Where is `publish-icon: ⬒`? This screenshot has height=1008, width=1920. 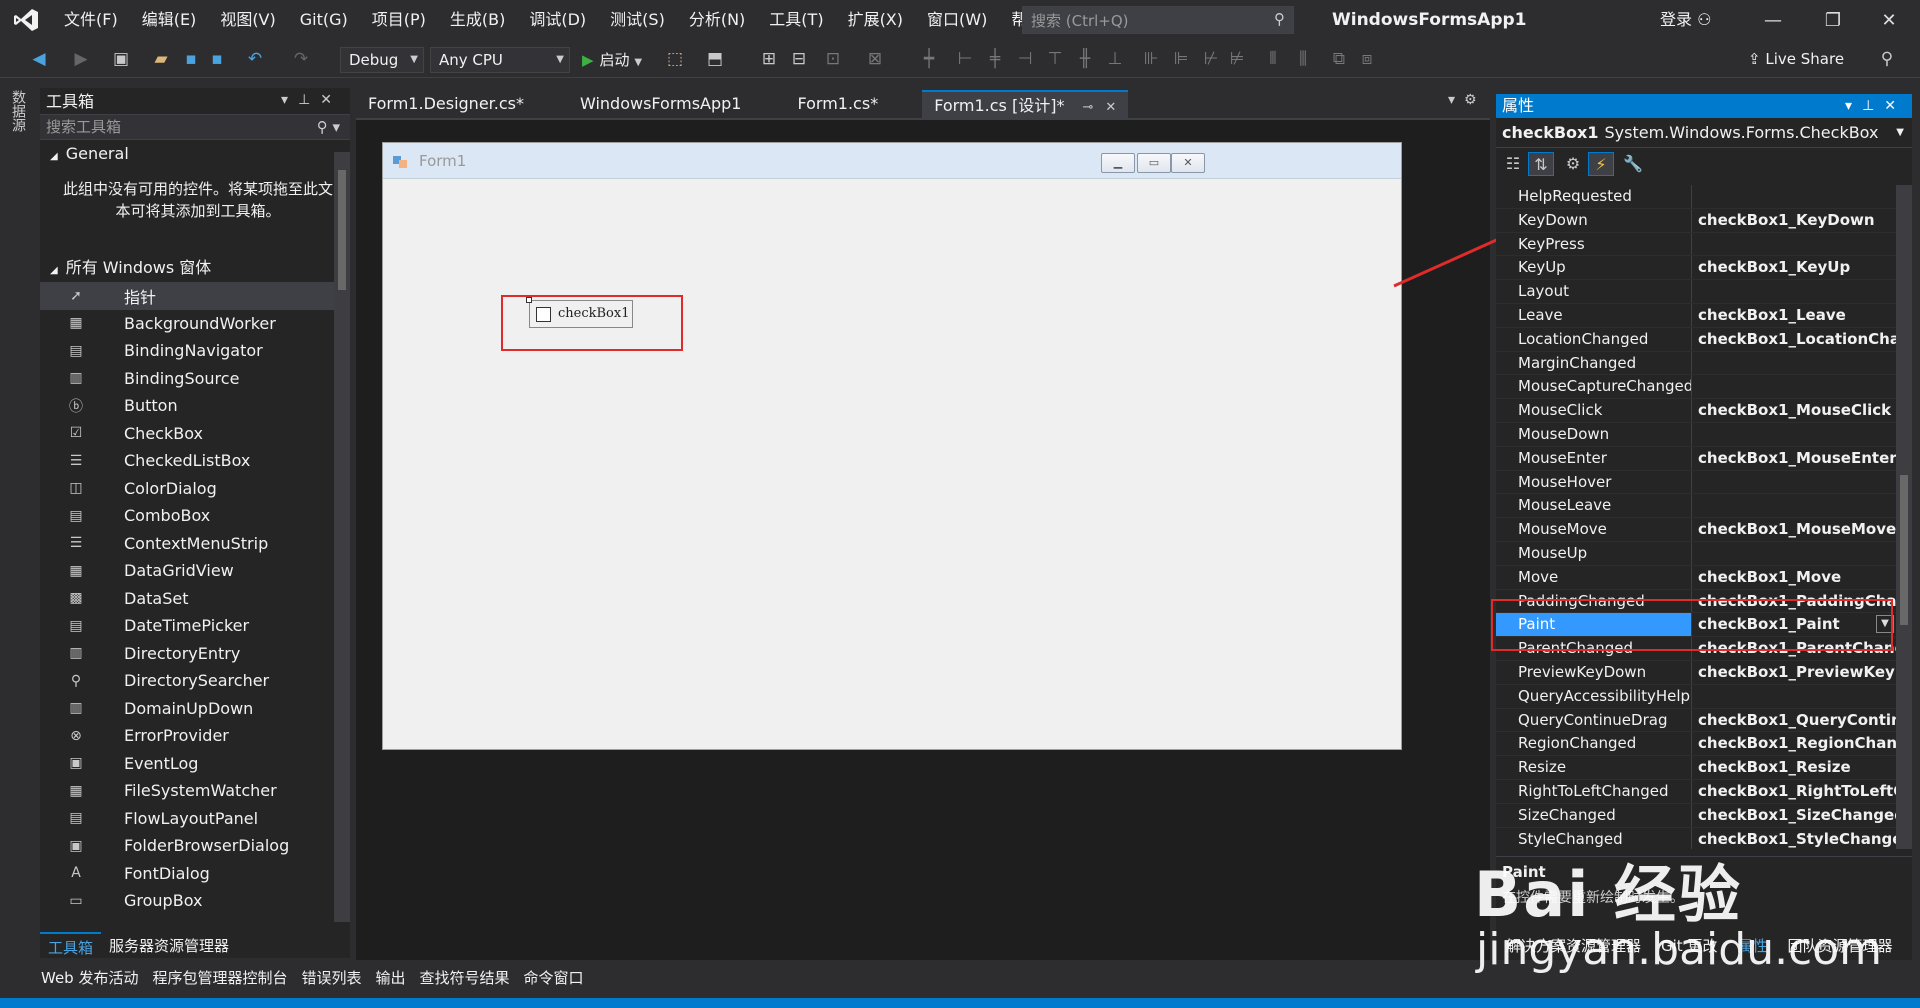
publish-icon: ⬒ is located at coordinates (715, 59).